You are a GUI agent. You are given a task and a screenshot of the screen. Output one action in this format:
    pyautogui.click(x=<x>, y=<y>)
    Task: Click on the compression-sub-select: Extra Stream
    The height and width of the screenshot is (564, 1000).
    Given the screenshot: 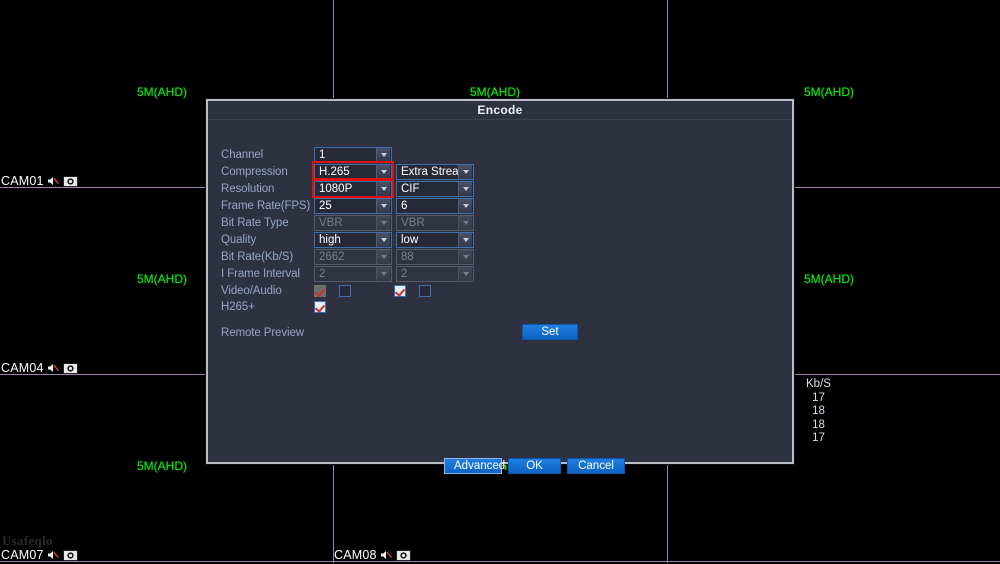 What is the action you would take?
    pyautogui.click(x=435, y=171)
    